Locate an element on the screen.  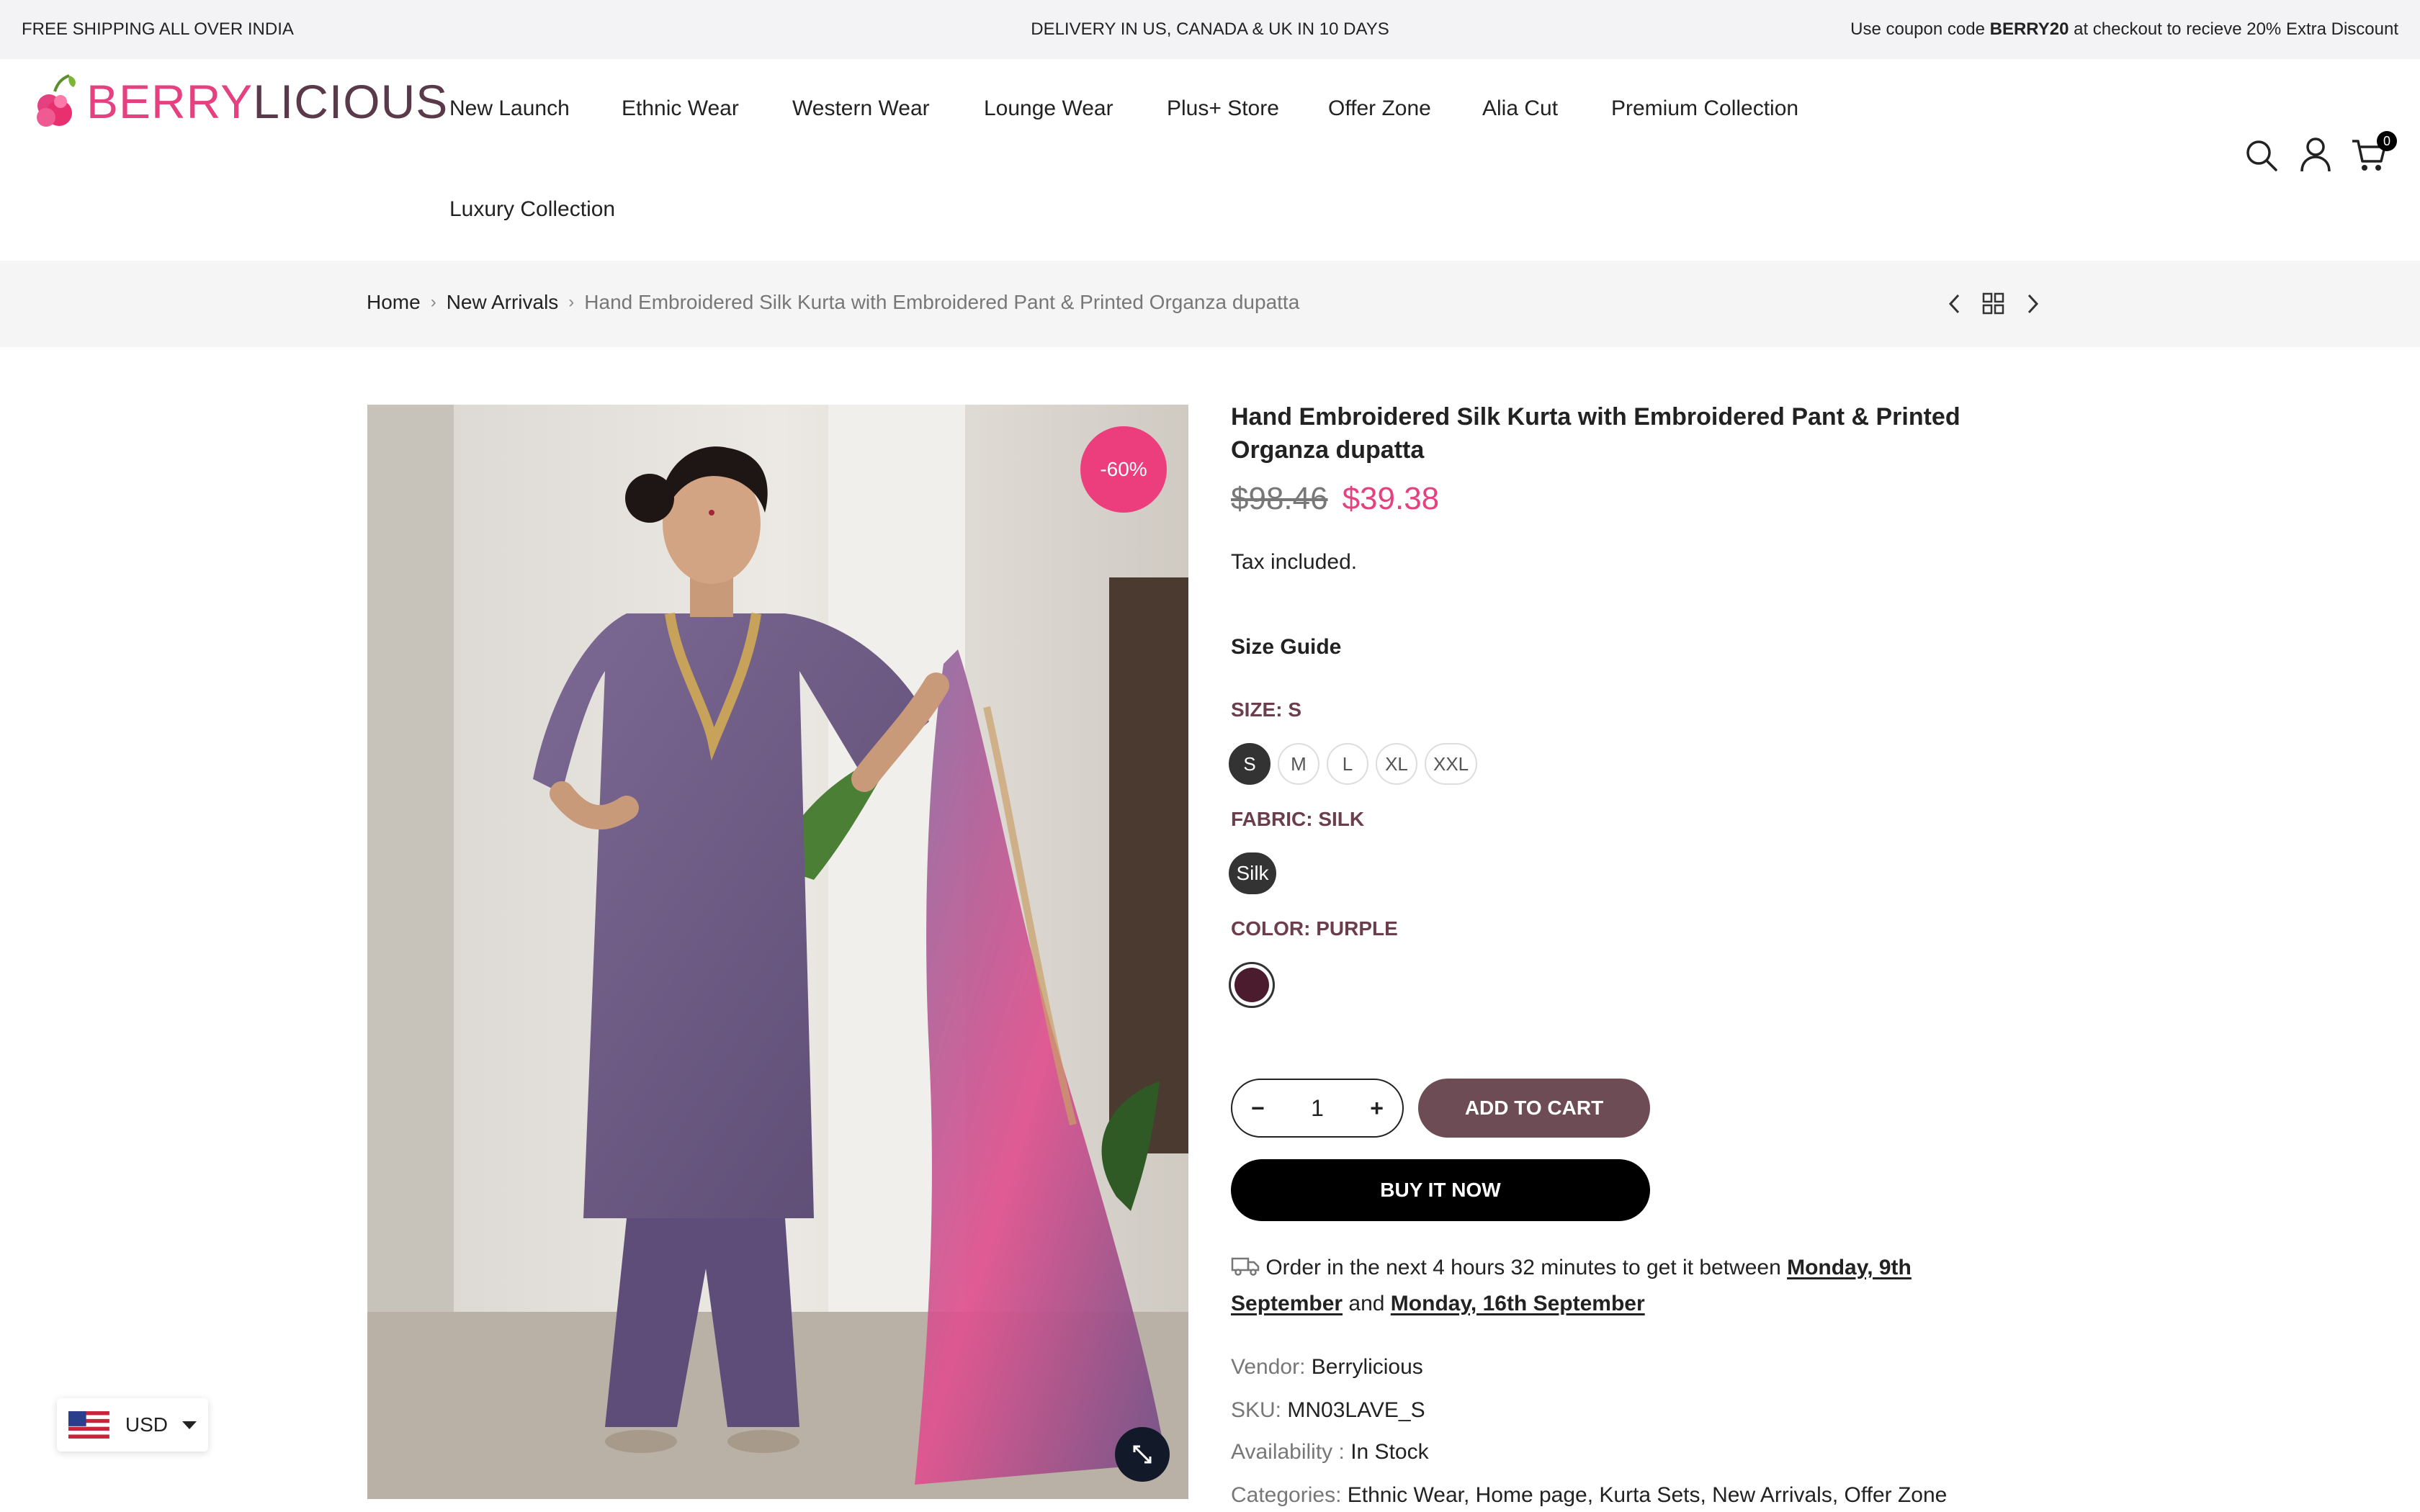
nav-plus-store: Plus+ Store is located at coordinates (1223, 108).